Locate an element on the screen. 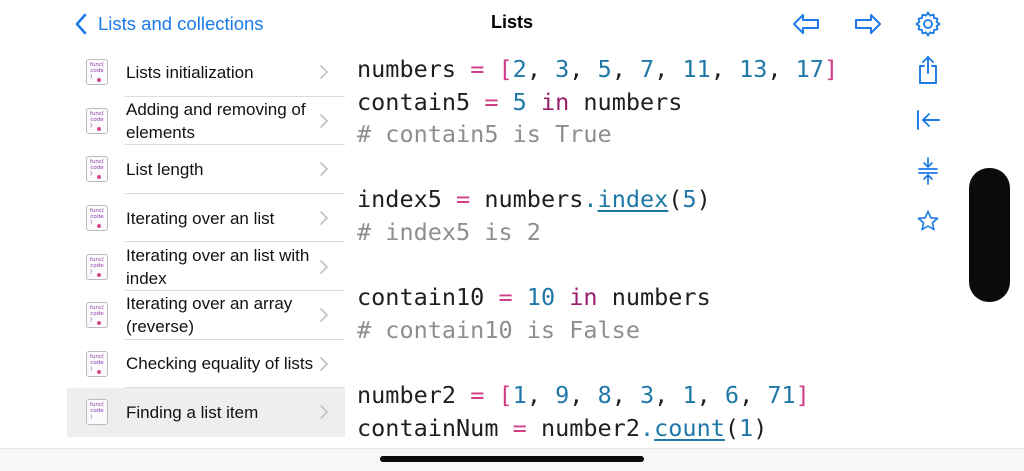 This screenshot has width=1024, height=471. favorite-button is located at coordinates (928, 221).